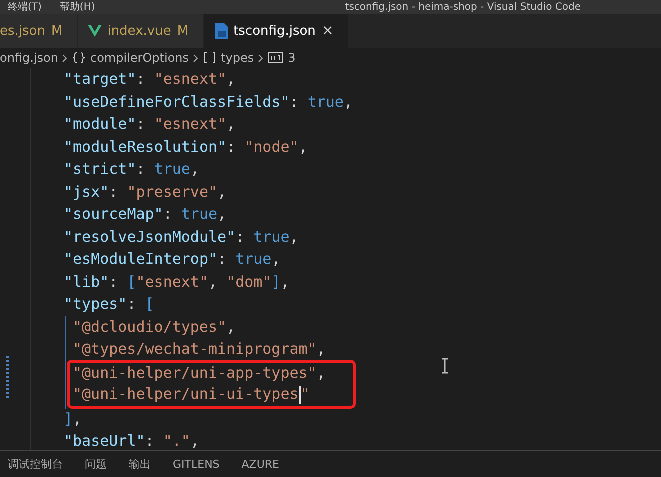  What do you see at coordinates (276, 31) in the screenshot?
I see `editor-tab: tsconfig.json ×` at bounding box center [276, 31].